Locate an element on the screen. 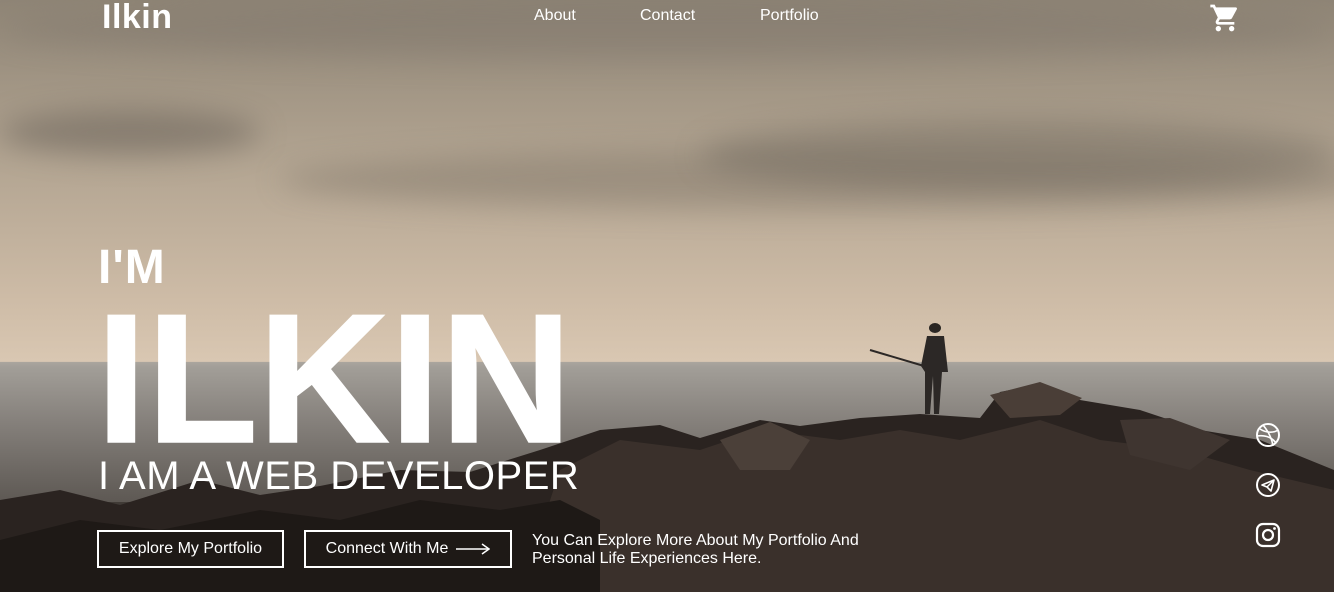 This screenshot has height=592, width=1334. connect-label: Connect With Me is located at coordinates (387, 548).